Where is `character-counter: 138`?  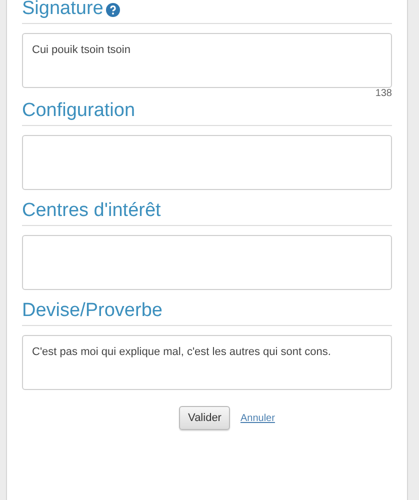 character-counter: 138 is located at coordinates (383, 94).